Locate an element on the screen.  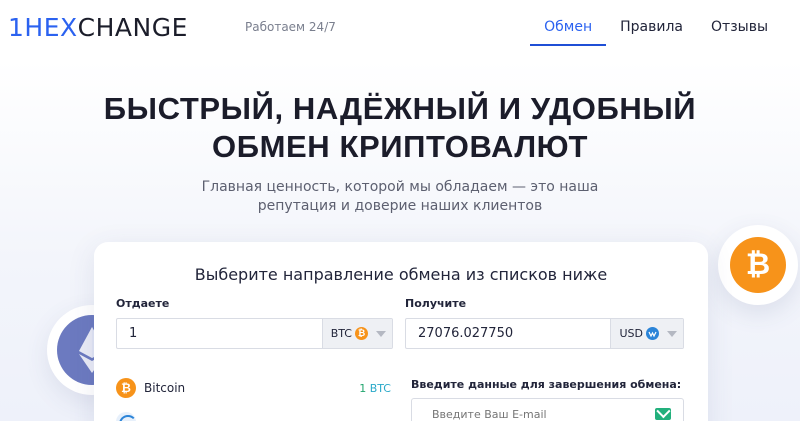
main-nav: Обмен Правила Отзывы is located at coordinates (656, 31).